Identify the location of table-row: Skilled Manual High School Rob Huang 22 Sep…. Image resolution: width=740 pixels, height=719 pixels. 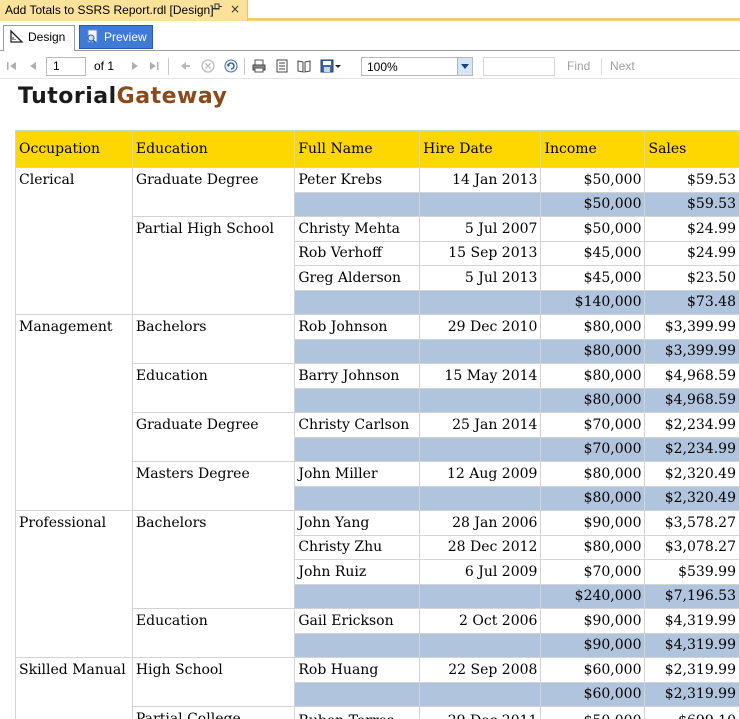
(377, 688).